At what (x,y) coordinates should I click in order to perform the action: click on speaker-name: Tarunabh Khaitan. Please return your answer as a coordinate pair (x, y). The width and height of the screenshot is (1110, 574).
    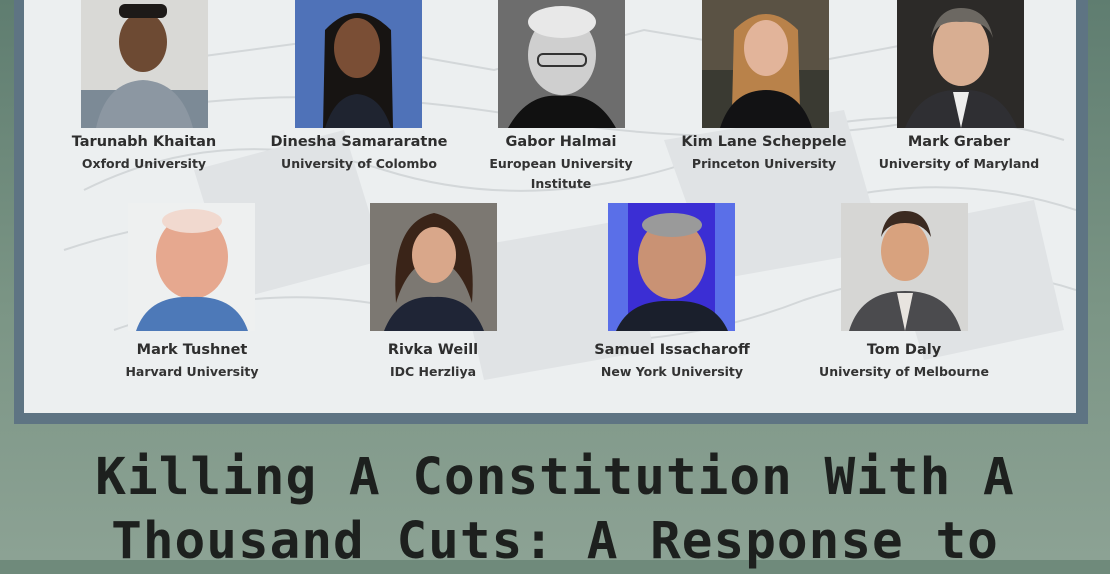
    Looking at the image, I should click on (144, 142).